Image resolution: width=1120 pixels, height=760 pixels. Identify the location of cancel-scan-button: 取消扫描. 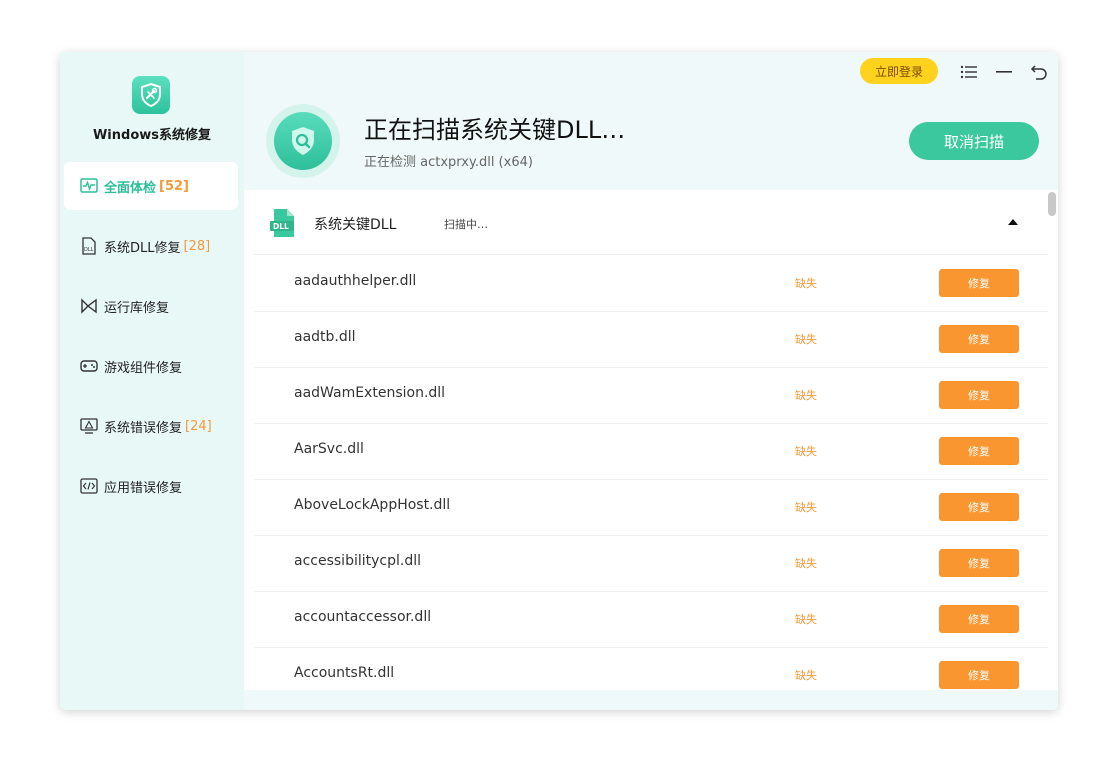
(974, 141).